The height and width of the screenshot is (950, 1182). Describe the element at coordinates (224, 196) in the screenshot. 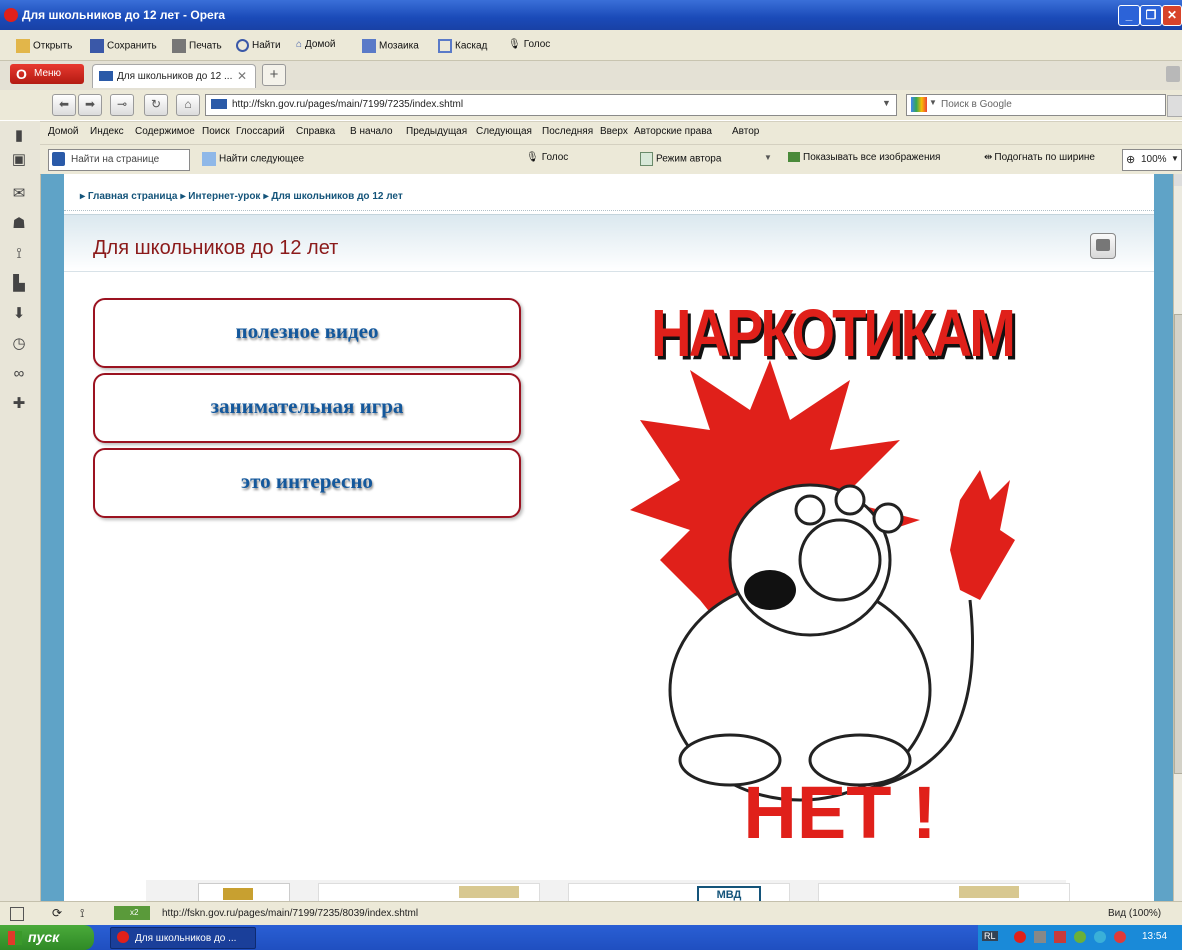

I see `breadcrumb-lesson: Интернет-урок` at that location.